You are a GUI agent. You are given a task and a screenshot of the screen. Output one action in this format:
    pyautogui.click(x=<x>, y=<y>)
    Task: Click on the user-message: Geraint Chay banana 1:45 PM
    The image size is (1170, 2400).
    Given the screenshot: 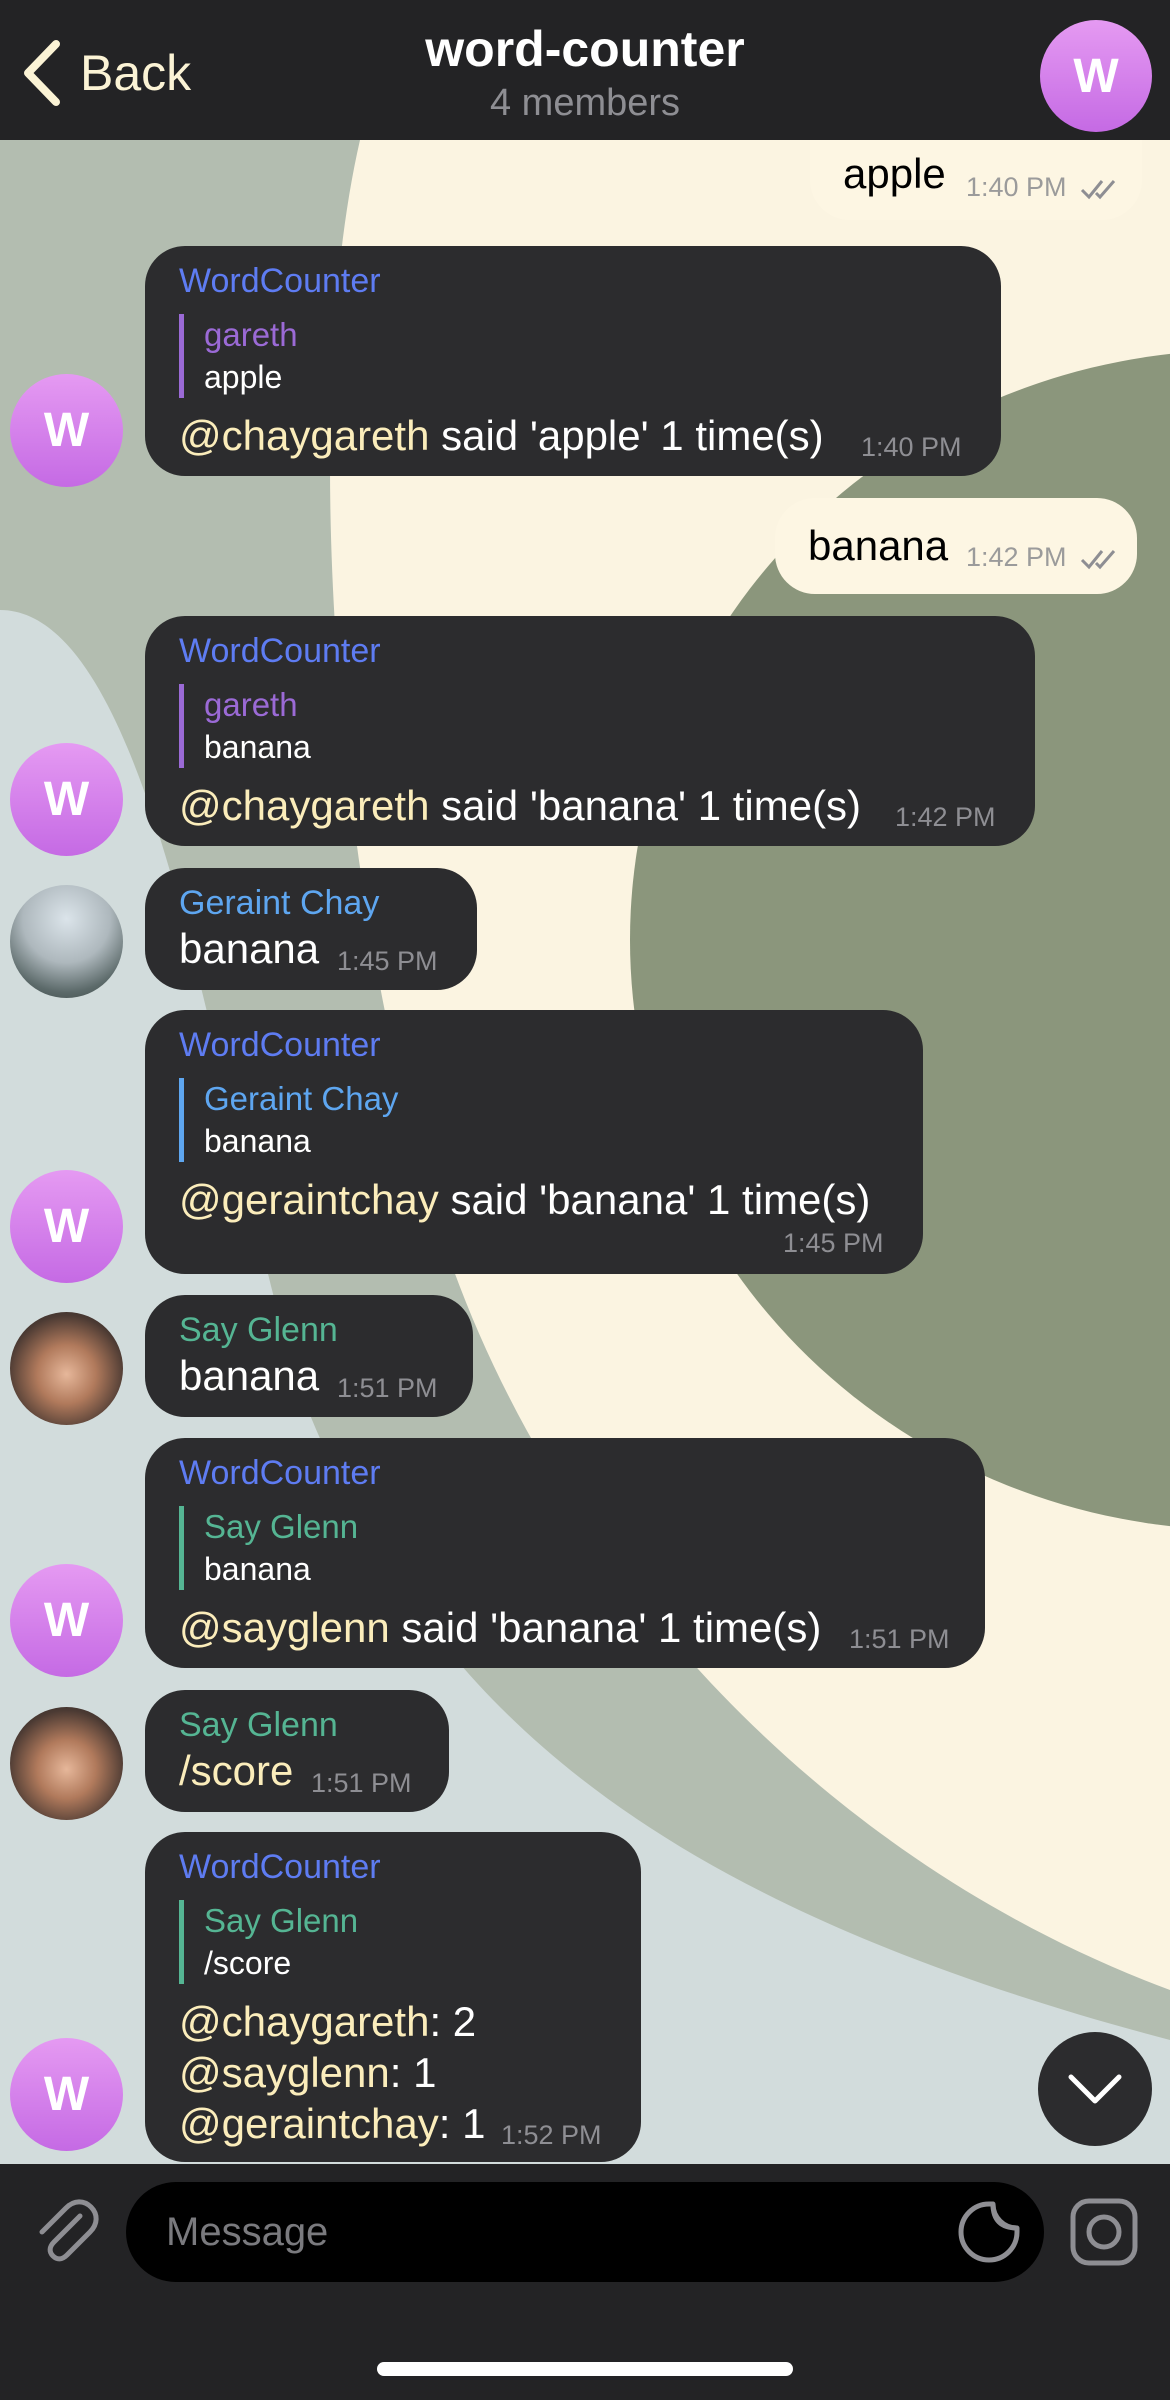 What is the action you would take?
    pyautogui.click(x=311, y=929)
    